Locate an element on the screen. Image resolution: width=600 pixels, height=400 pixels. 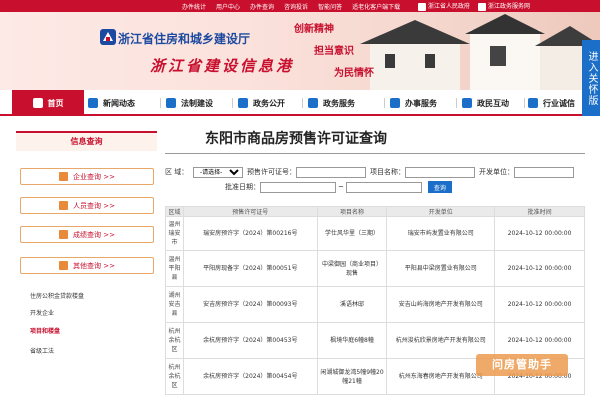
topbar-links: 办件统计 用户中心 办件查询 咨询投诉 智能问答 适老化客户端下载 is located at coordinates (291, 6).